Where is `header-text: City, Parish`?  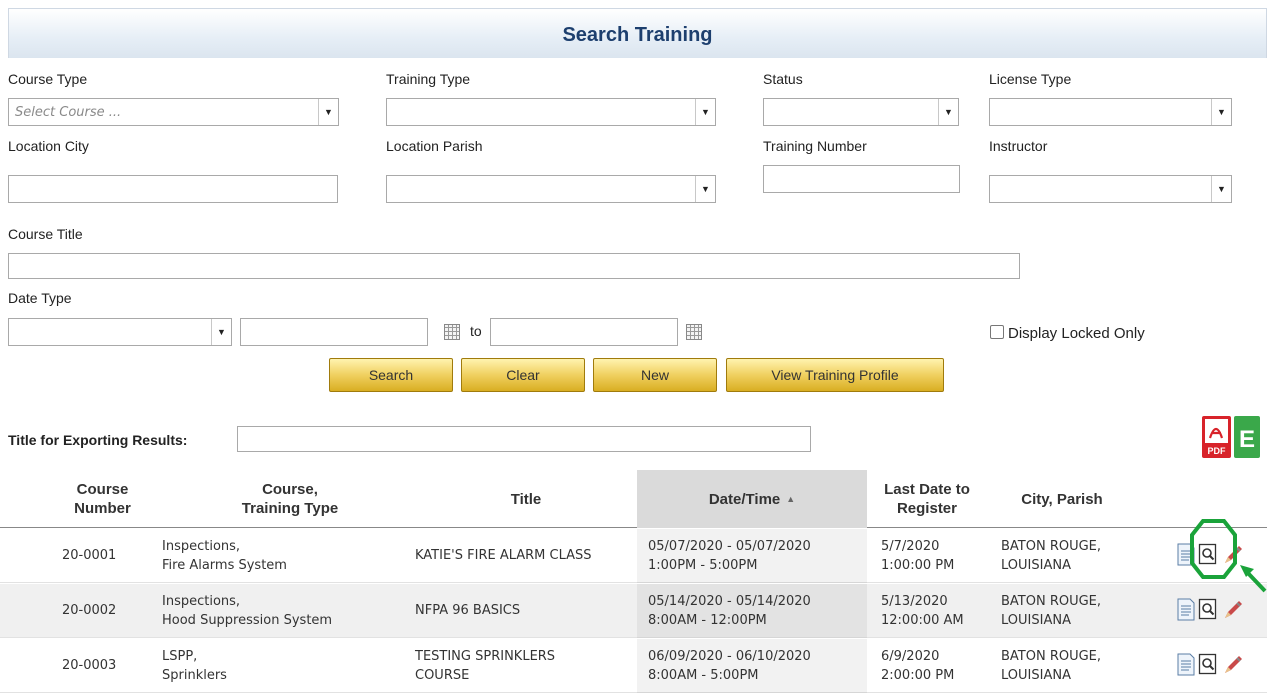 header-text: City, Parish is located at coordinates (1062, 499).